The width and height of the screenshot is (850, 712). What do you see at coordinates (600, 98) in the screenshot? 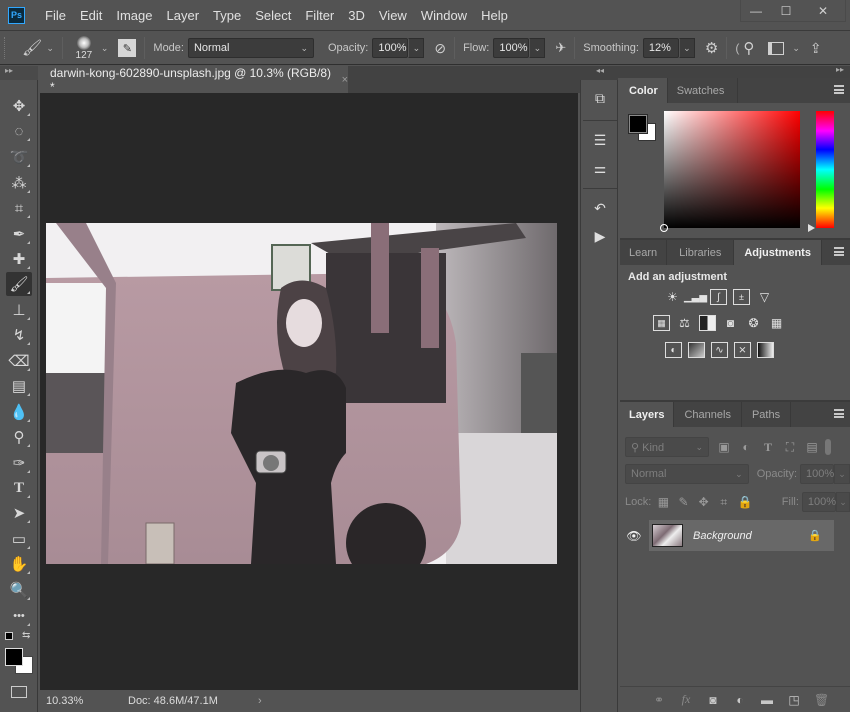
I see `3d-panel-icon: ⧉` at bounding box center [600, 98].